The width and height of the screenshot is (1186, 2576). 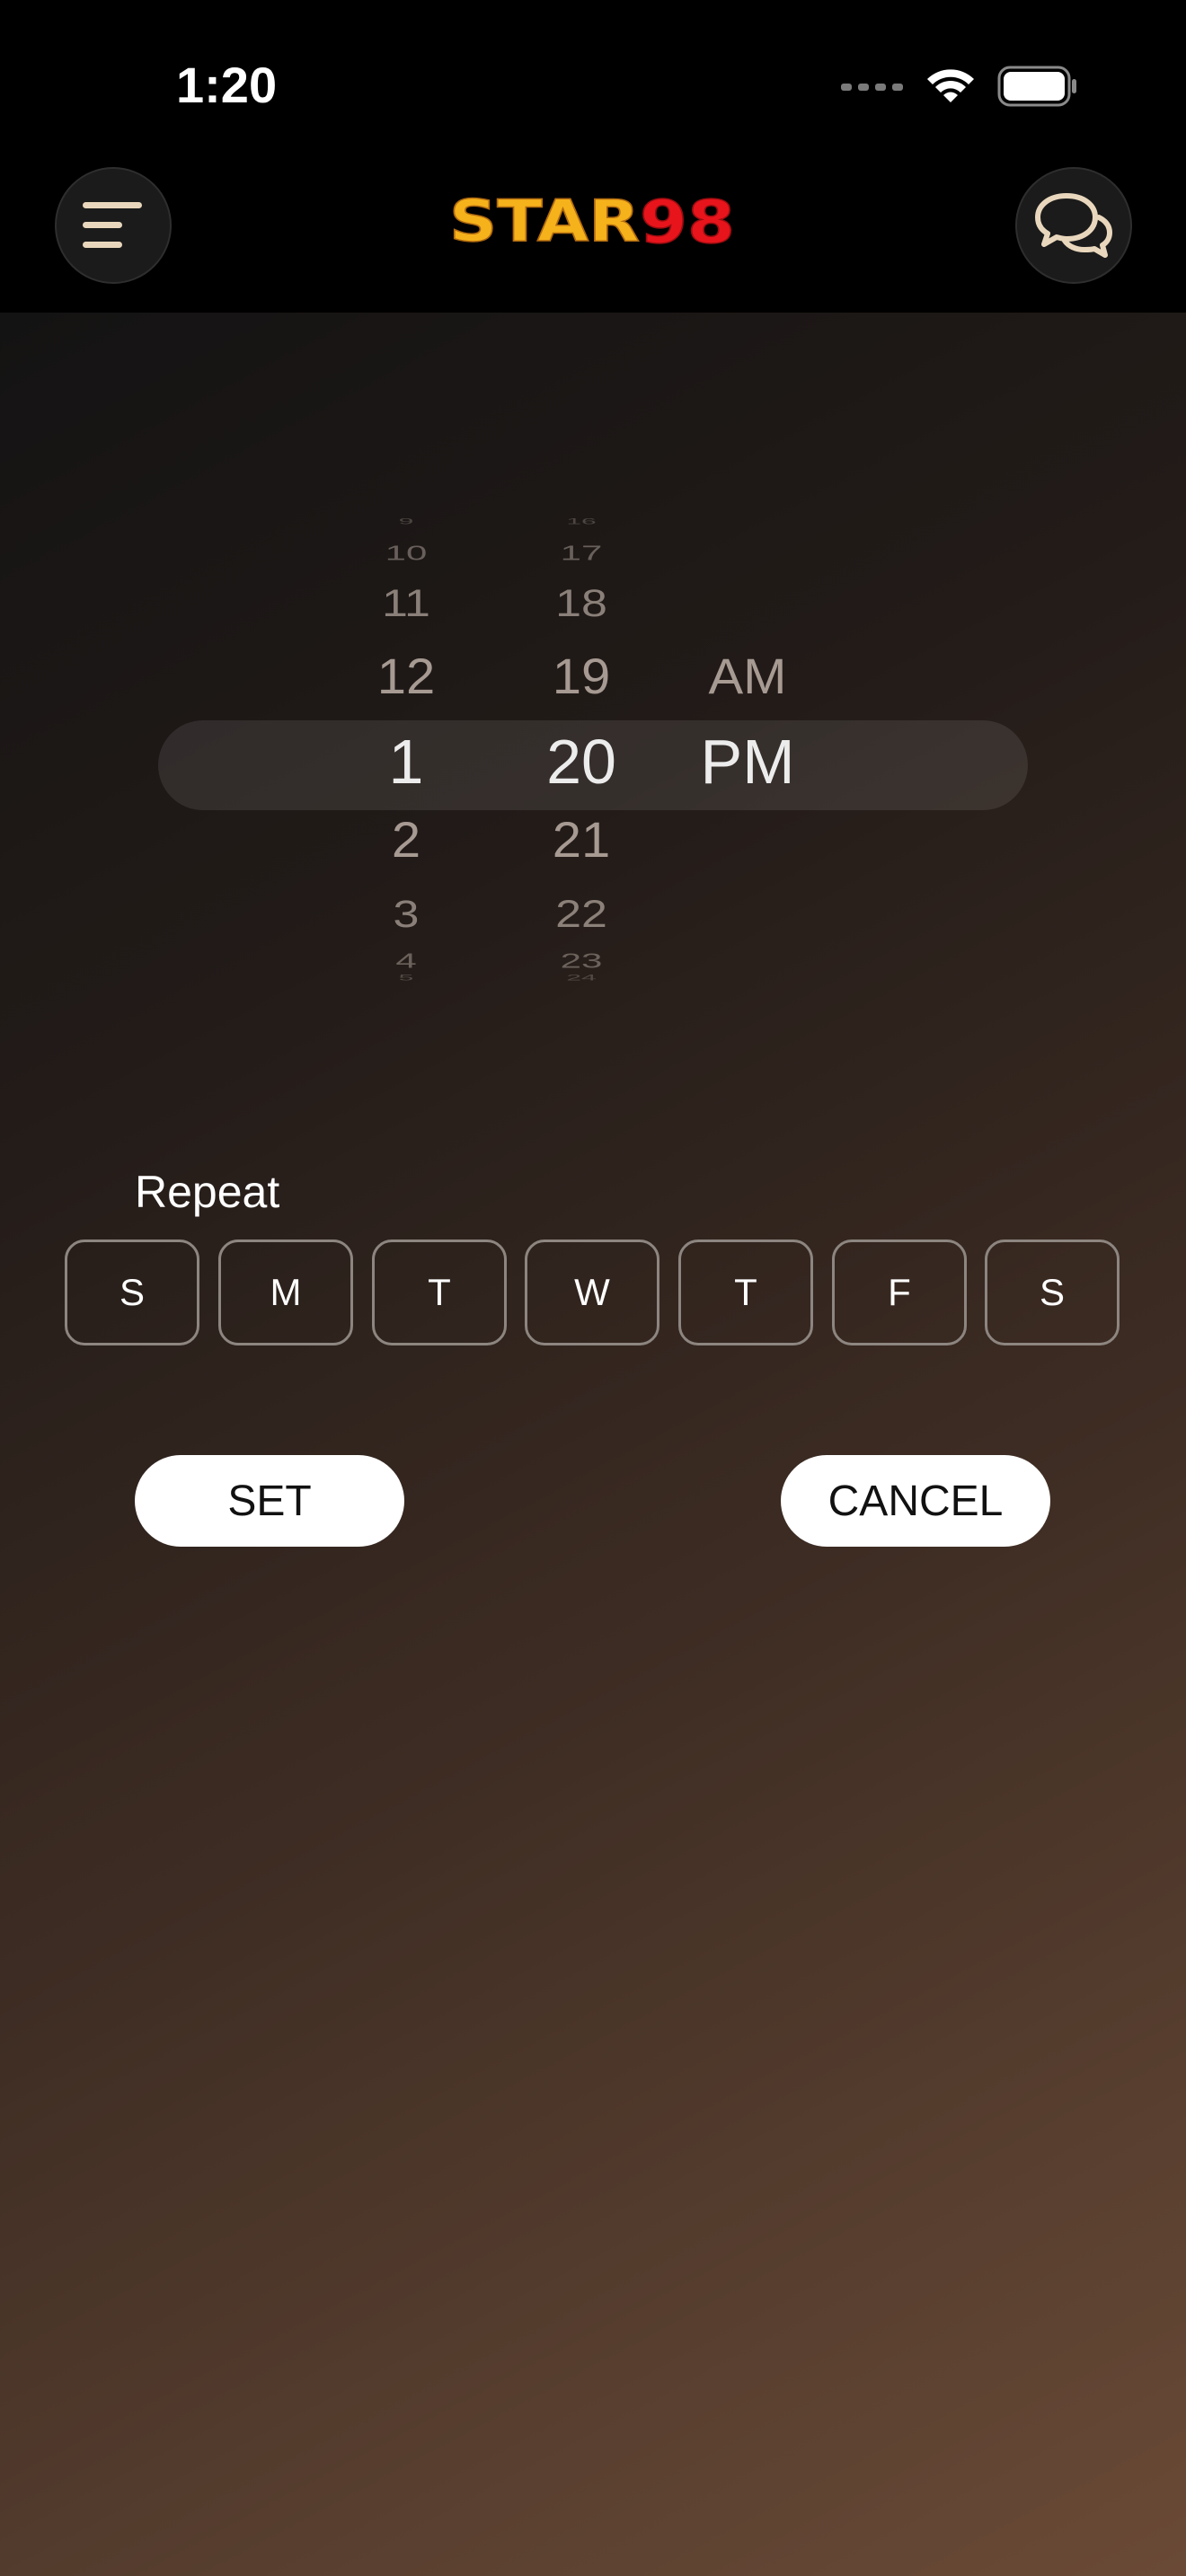 What do you see at coordinates (872, 87) in the screenshot?
I see `cellular-signal-icon` at bounding box center [872, 87].